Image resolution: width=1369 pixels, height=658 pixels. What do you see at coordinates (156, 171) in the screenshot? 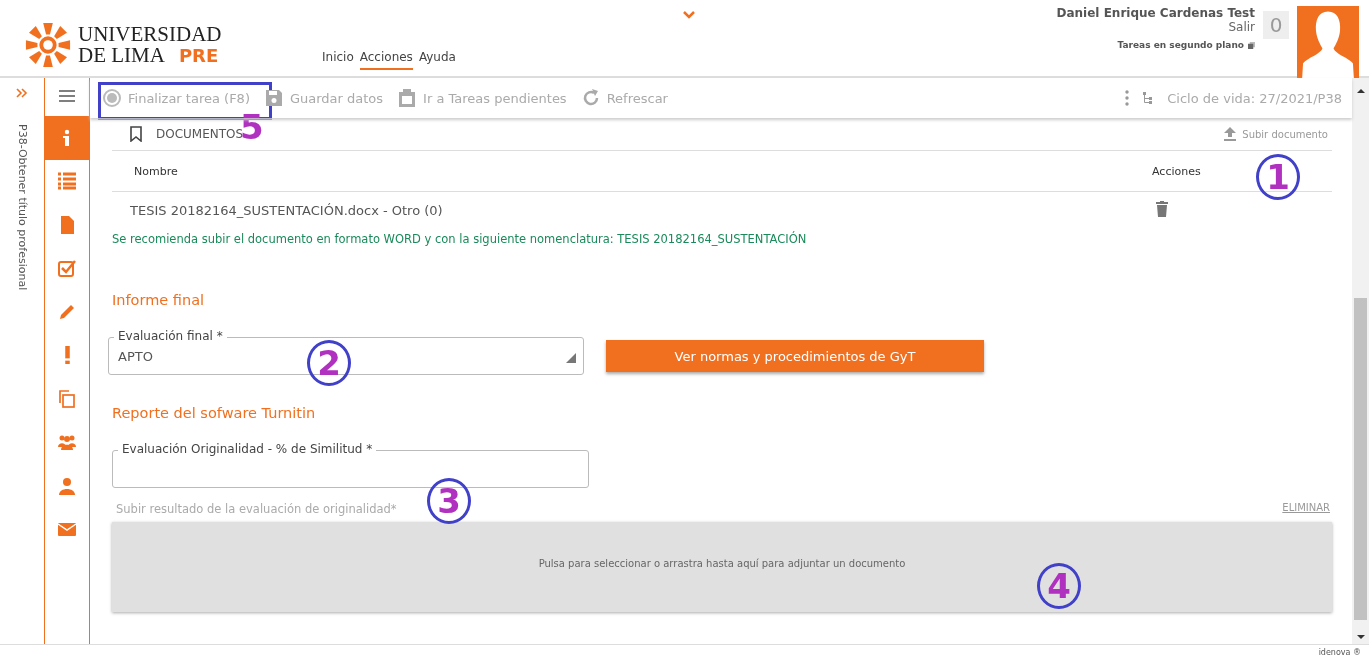
I see `column-header: Nombre` at bounding box center [156, 171].